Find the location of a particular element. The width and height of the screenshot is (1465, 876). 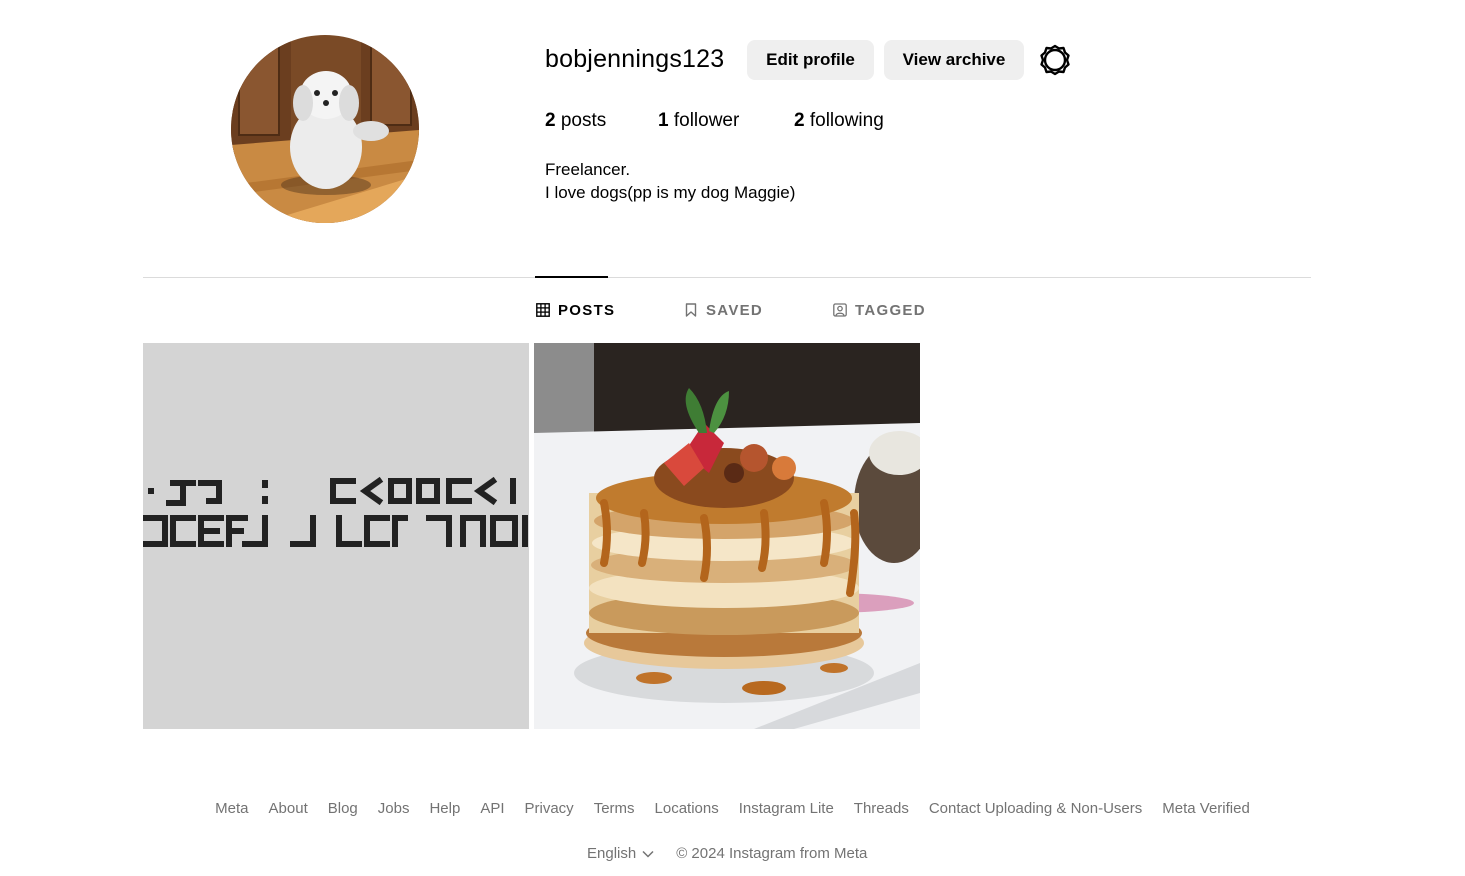

tab-saved: SAVED is located at coordinates (723, 310).